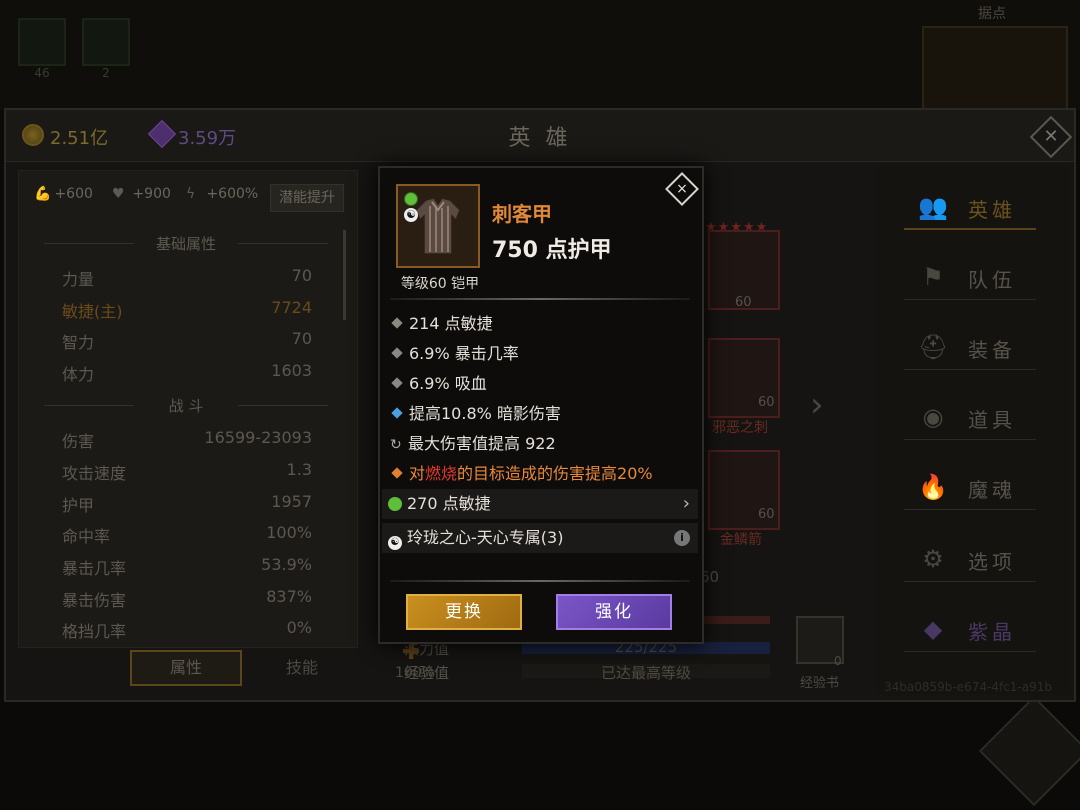 This screenshot has height=810, width=1080. I want to click on affix-line: ↻ 最大伤害值提高 922, so click(540, 444).